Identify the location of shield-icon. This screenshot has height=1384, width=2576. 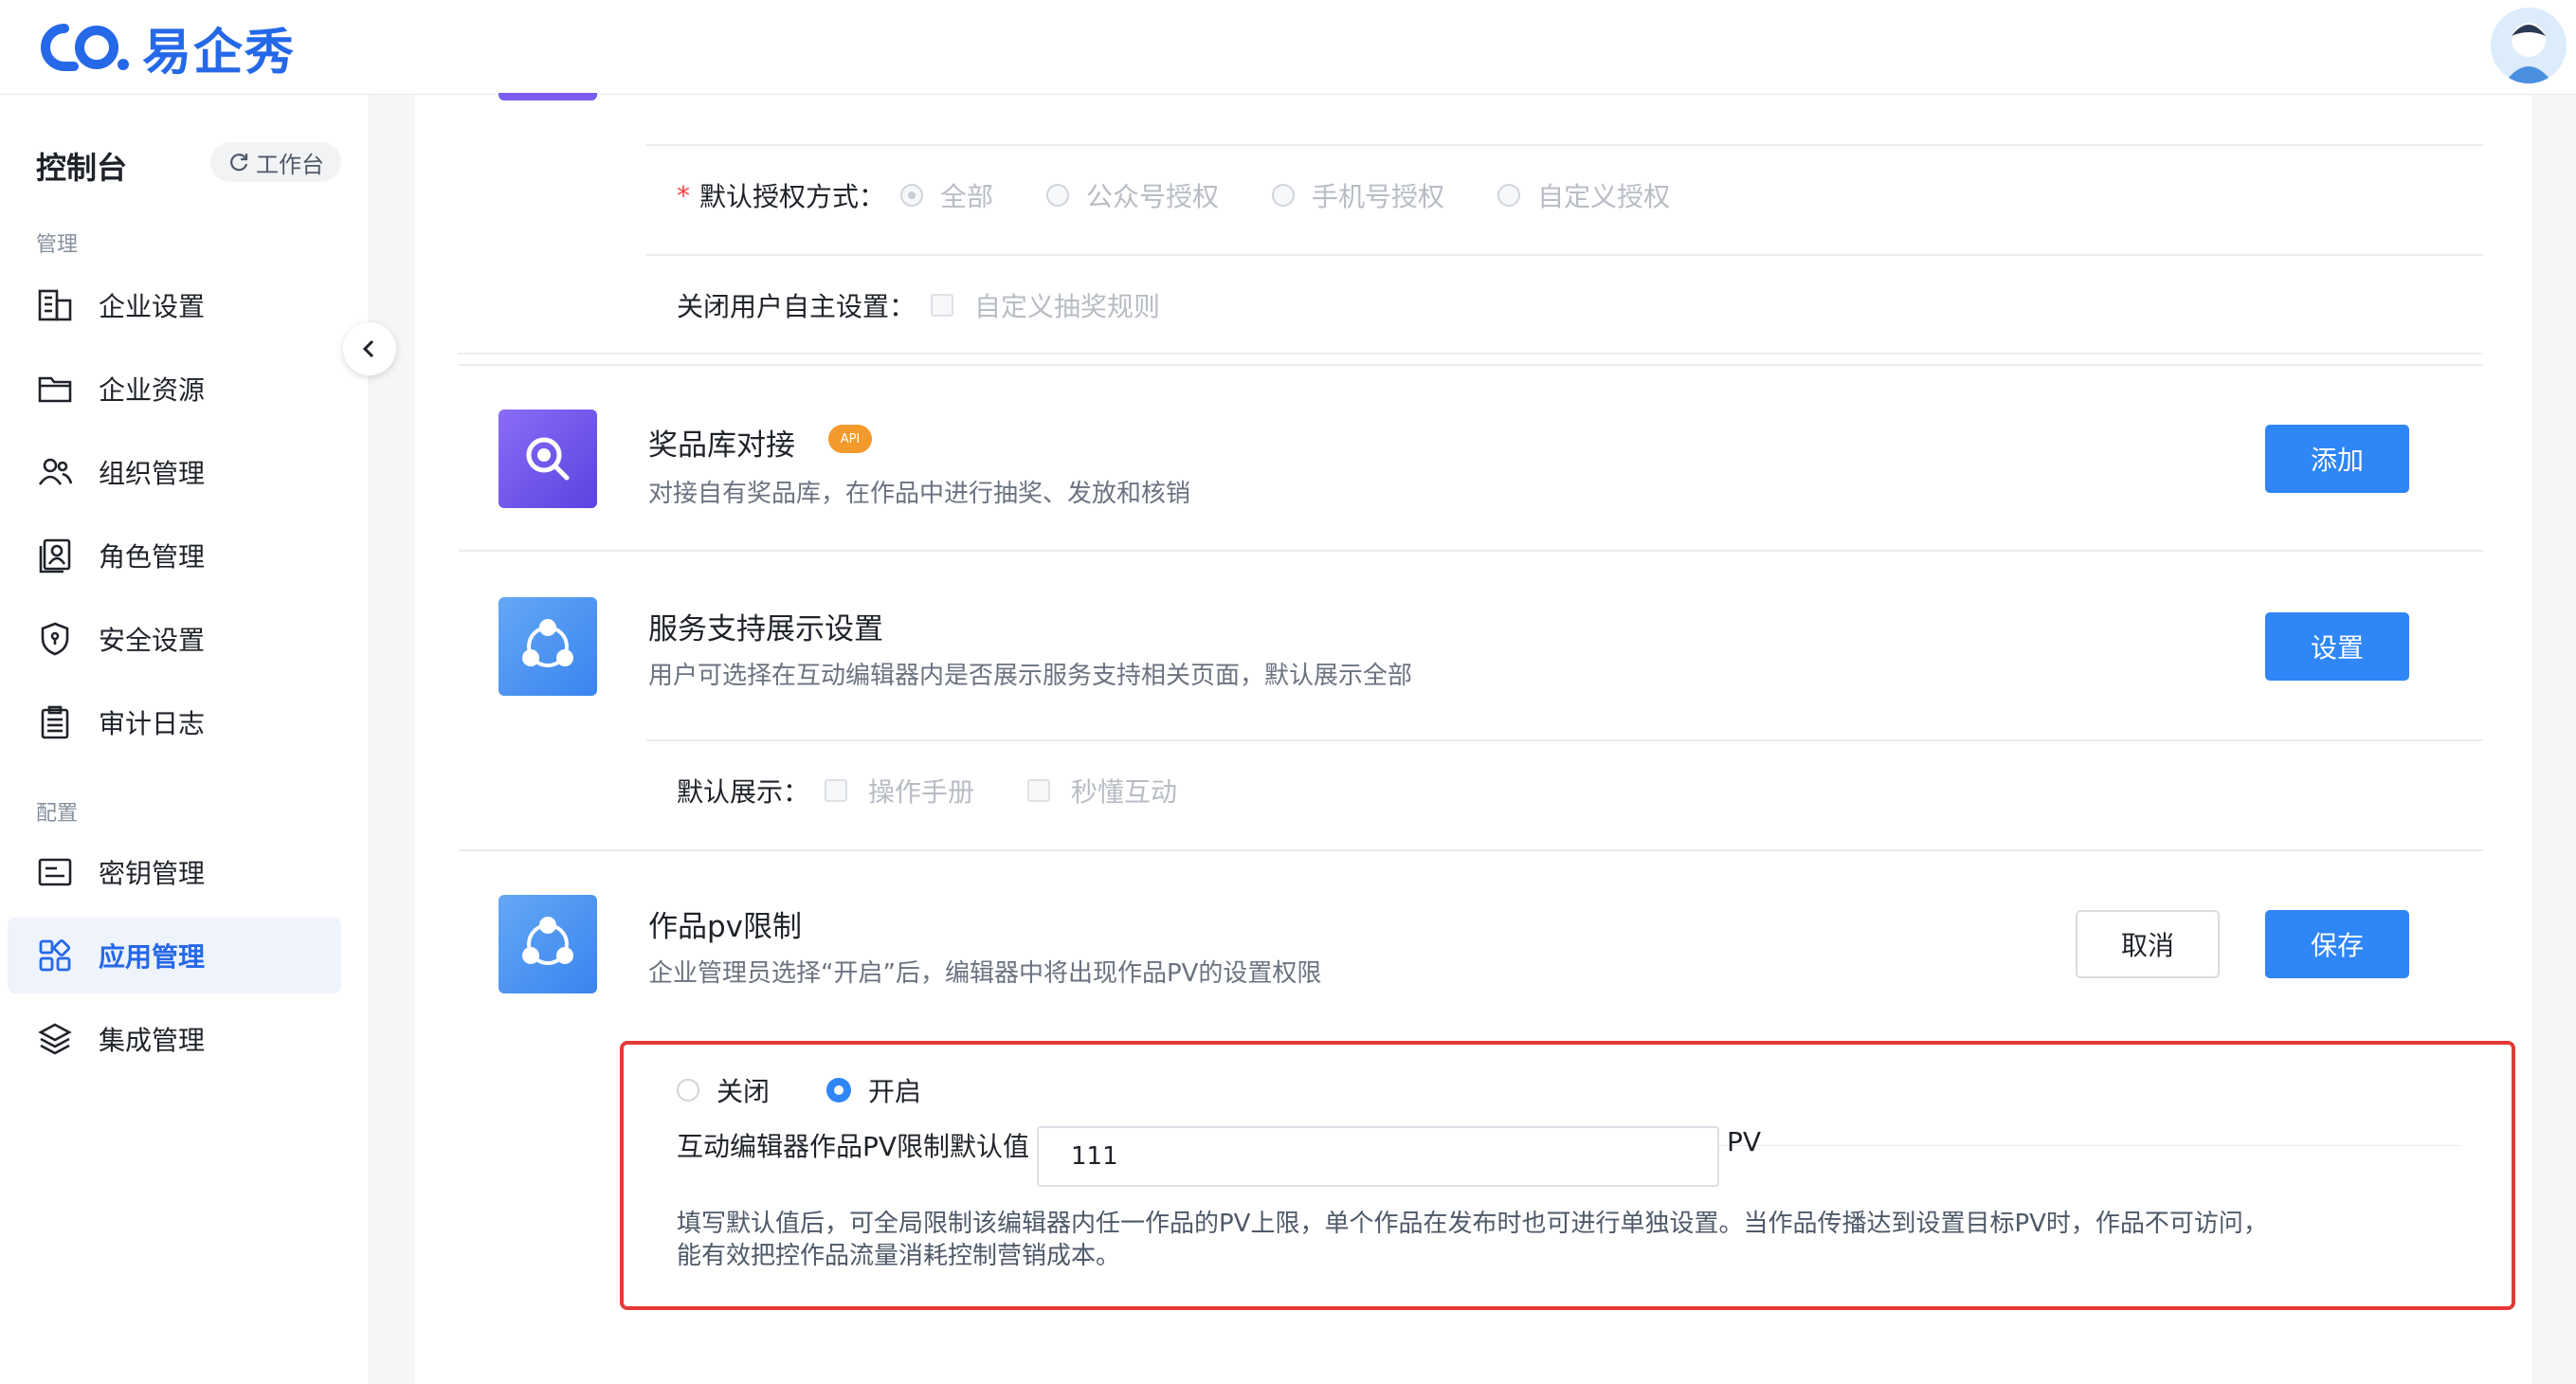
(55, 639).